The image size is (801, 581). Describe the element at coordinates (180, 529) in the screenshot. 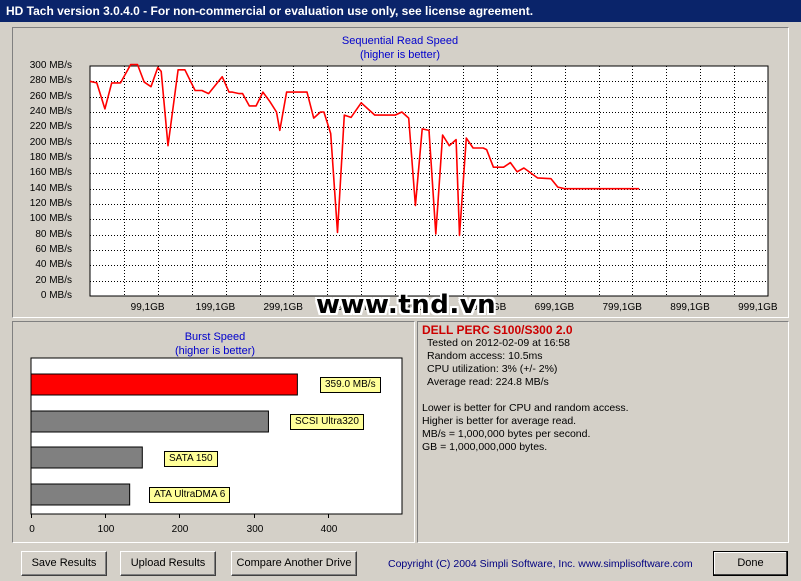

I see `burst-x-tick: 200` at that location.